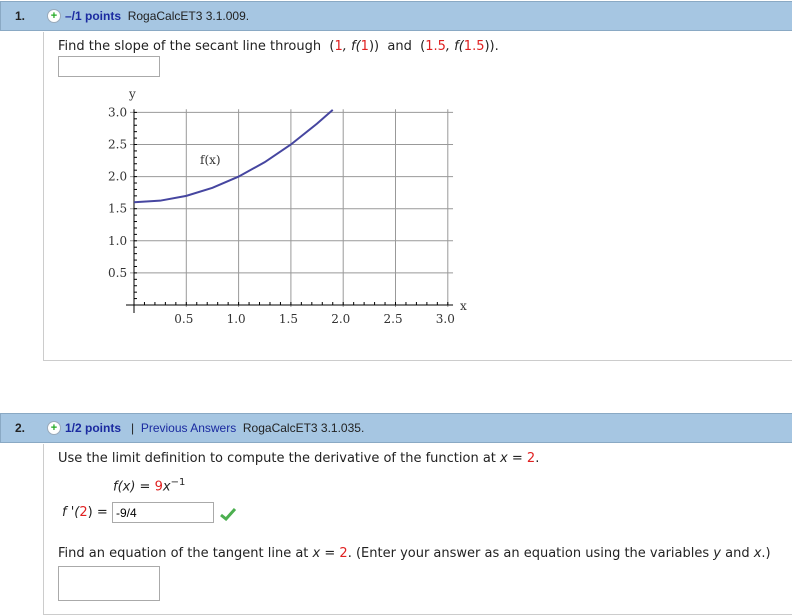 The image size is (792, 615). What do you see at coordinates (117, 209) in the screenshot?
I see `y-tick-label: 1.5` at bounding box center [117, 209].